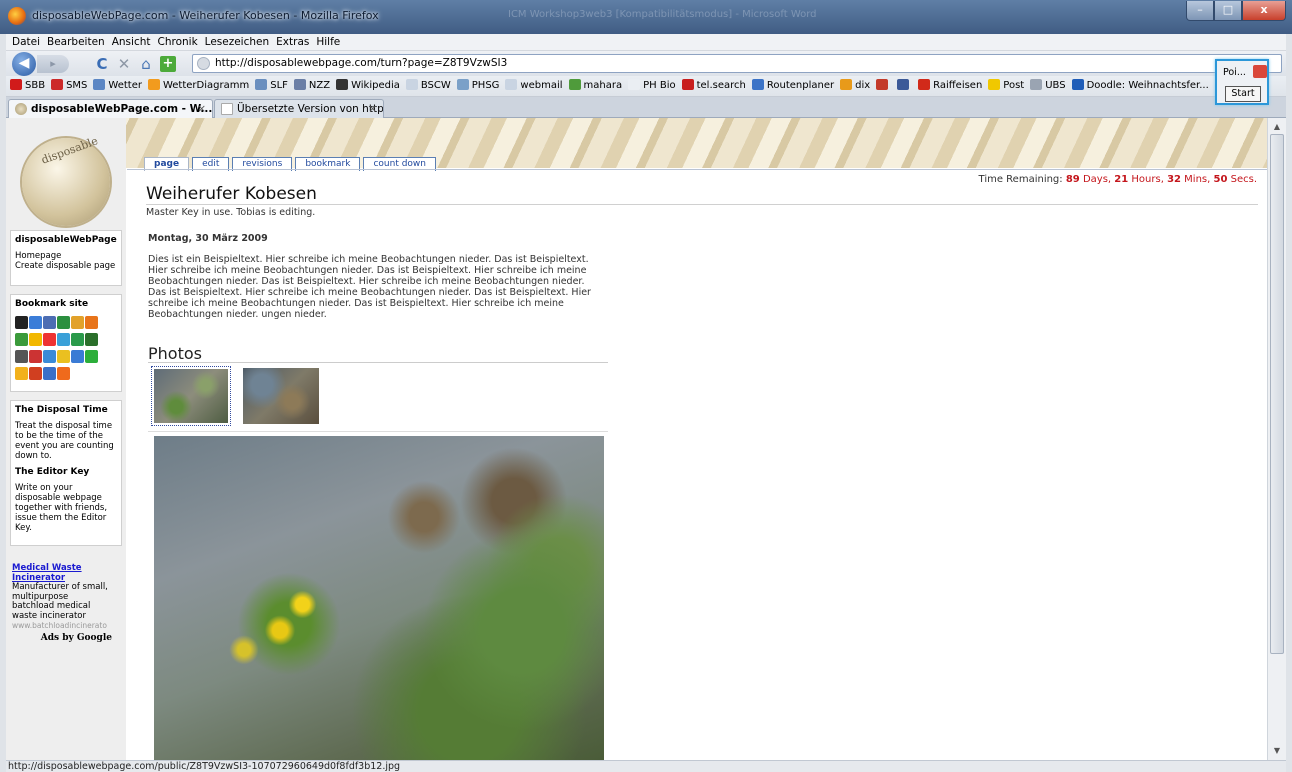 The width and height of the screenshot is (1292, 772). I want to click on vertical-scrollbar: ▲ ▼, so click(1276, 439).